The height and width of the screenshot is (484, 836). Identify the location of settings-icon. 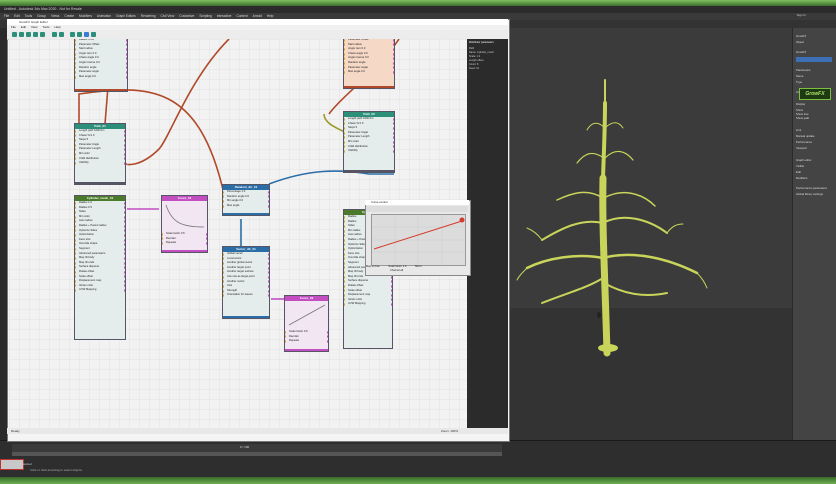
(93, 34).